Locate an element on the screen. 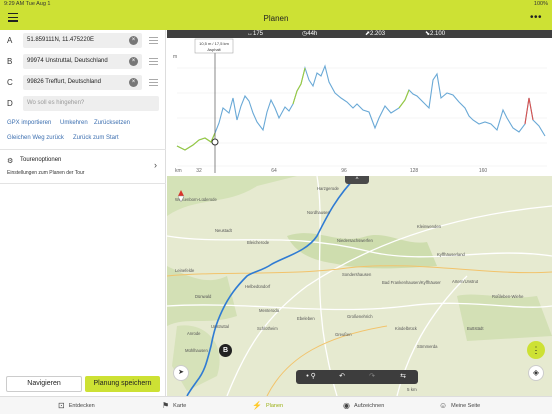 The image size is (552, 414). place-label: Harzgerode is located at coordinates (328, 188).